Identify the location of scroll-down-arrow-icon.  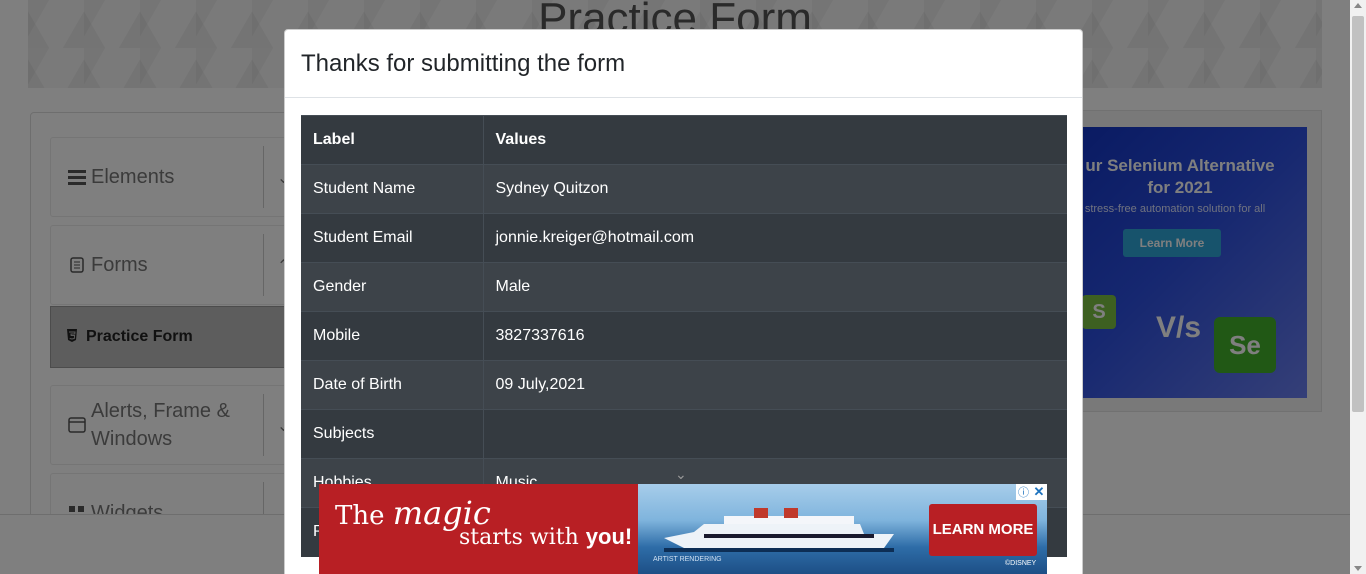
(1358, 568).